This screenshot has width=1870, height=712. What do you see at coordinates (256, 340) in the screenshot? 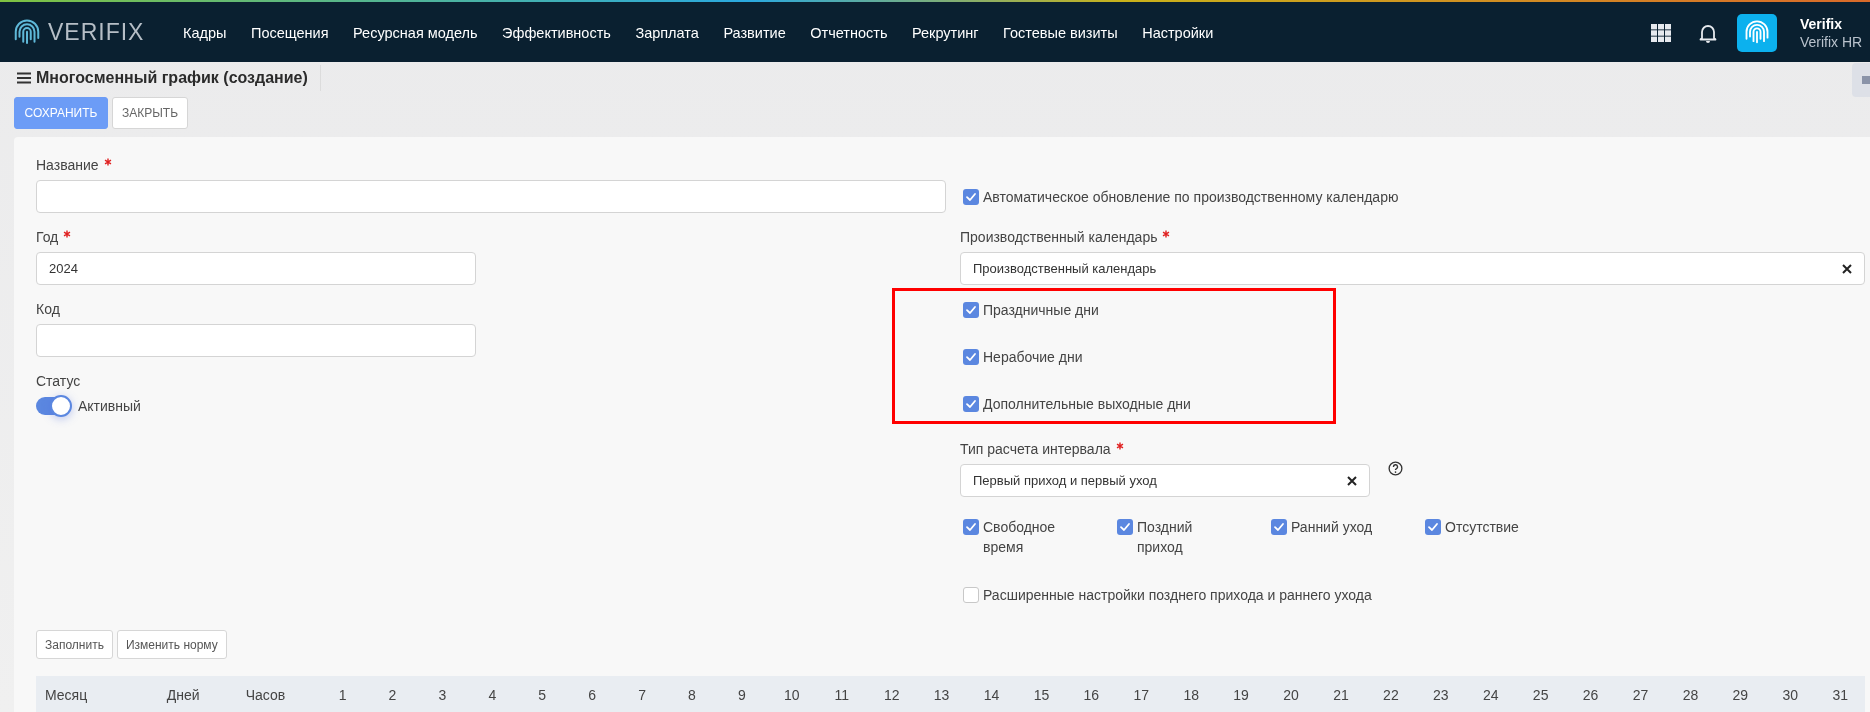
I see `code-field` at bounding box center [256, 340].